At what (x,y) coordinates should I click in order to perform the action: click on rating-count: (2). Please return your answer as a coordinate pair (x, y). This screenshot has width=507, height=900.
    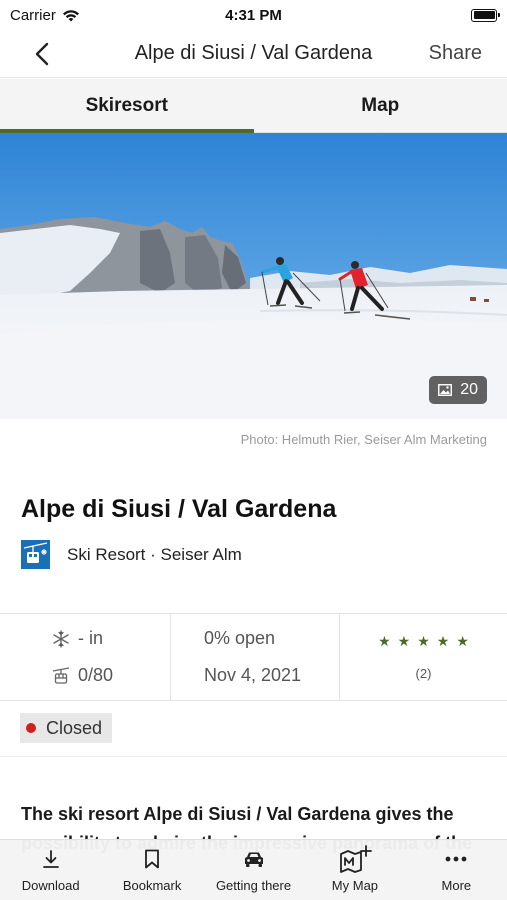
    Looking at the image, I should click on (423, 673).